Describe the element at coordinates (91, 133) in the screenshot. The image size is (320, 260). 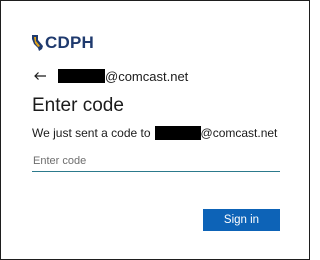
I see `description-text: We just sent a code to` at that location.